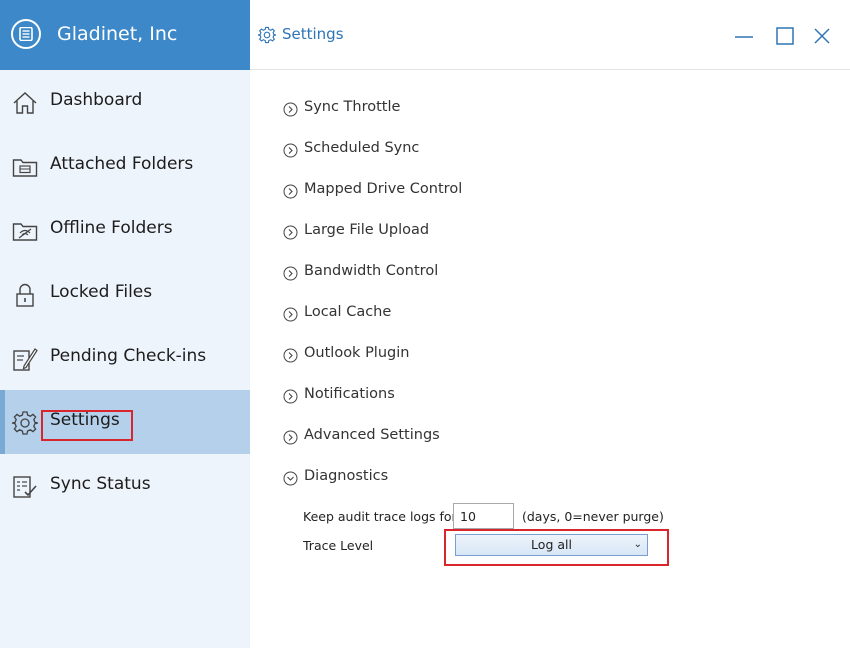  Describe the element at coordinates (550, 69) in the screenshot. I see `header-divider` at that location.